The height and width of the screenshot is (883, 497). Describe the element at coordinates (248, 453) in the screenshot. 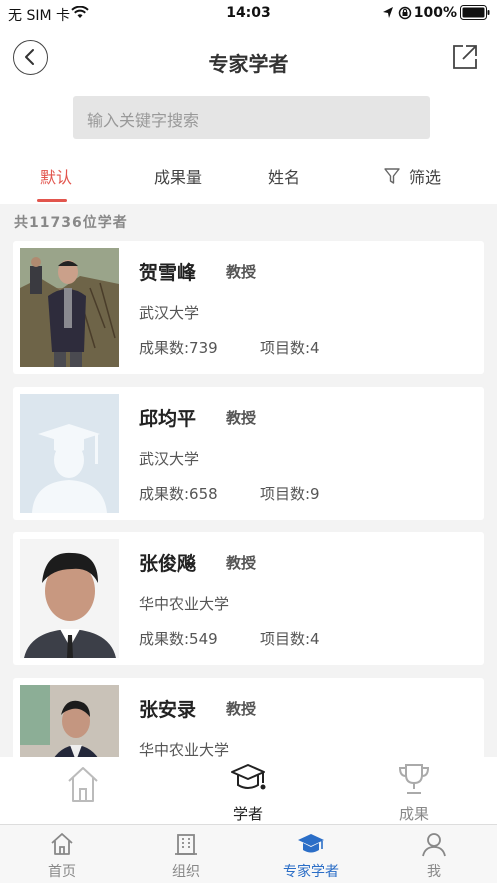

I see `scholar-card: 邱均平 教授 武汉大学 成果数:658 项目数:9` at that location.